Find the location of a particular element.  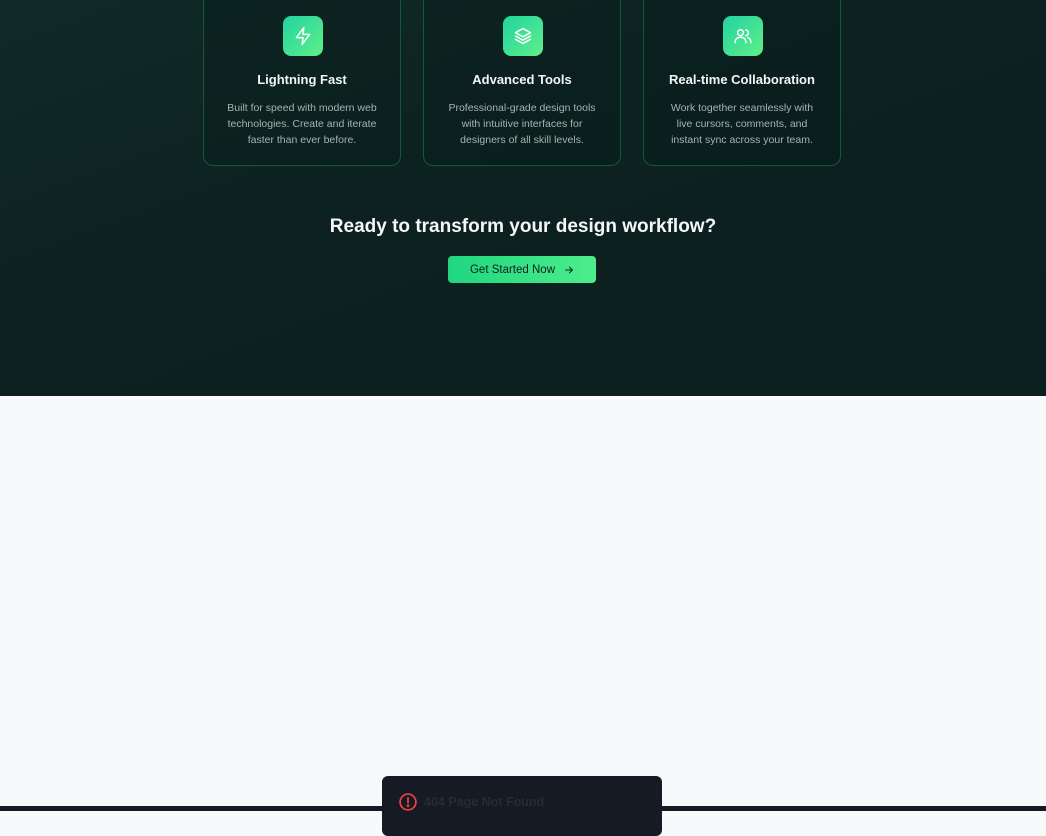

lightning-icon is located at coordinates (303, 36).